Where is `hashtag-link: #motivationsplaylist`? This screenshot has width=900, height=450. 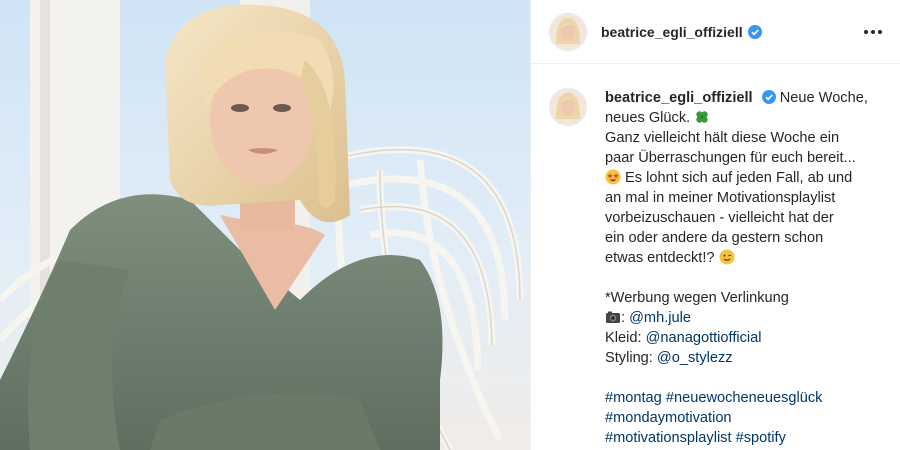
hashtag-link: #motivationsplaylist is located at coordinates (668, 438).